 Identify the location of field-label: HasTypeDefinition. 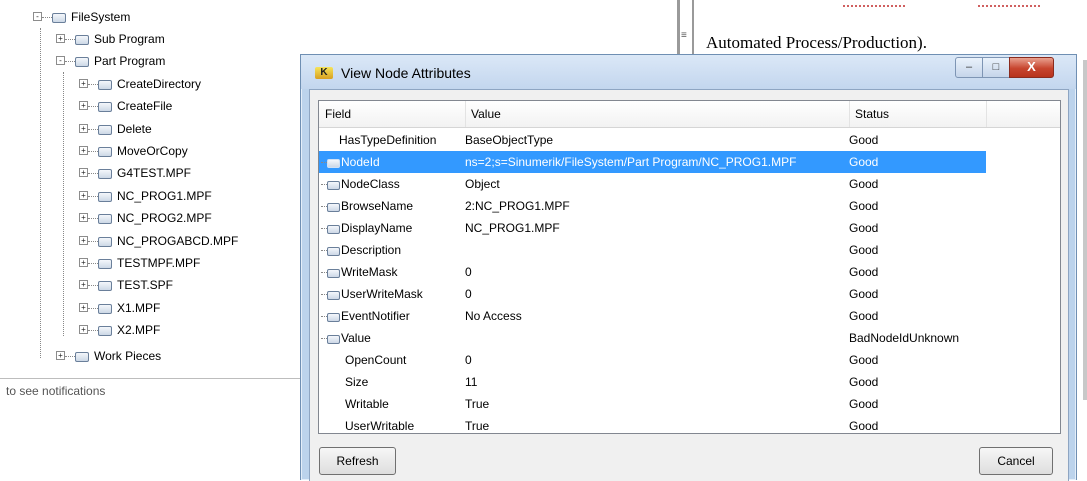
(388, 140).